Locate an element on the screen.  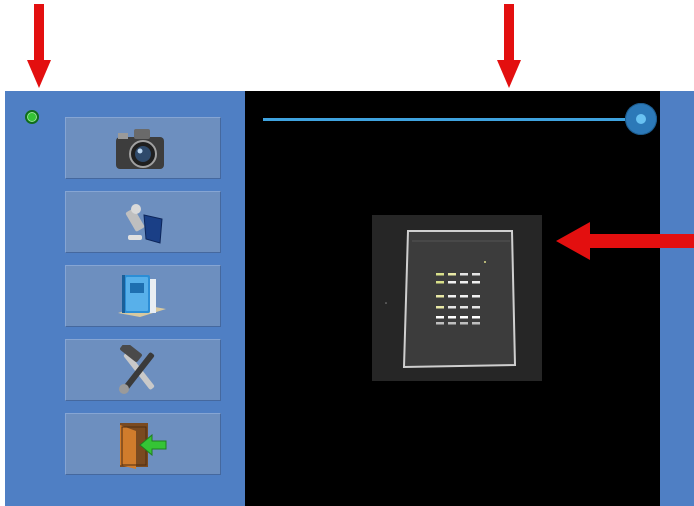
lamp-button is located at coordinates (143, 222).